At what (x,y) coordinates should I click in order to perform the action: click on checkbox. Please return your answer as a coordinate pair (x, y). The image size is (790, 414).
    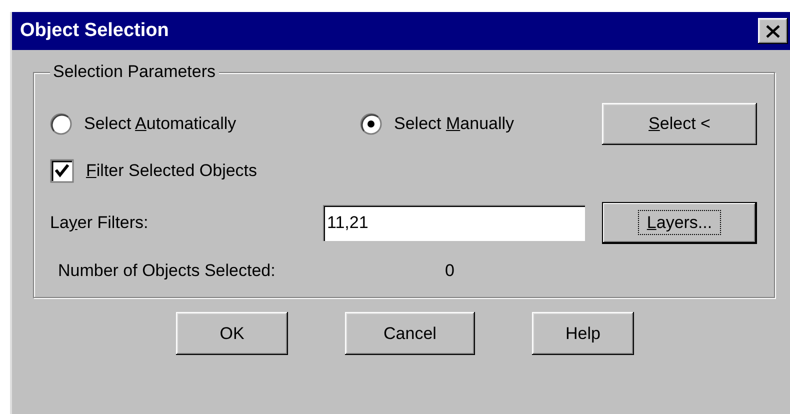
    Looking at the image, I should click on (62, 171).